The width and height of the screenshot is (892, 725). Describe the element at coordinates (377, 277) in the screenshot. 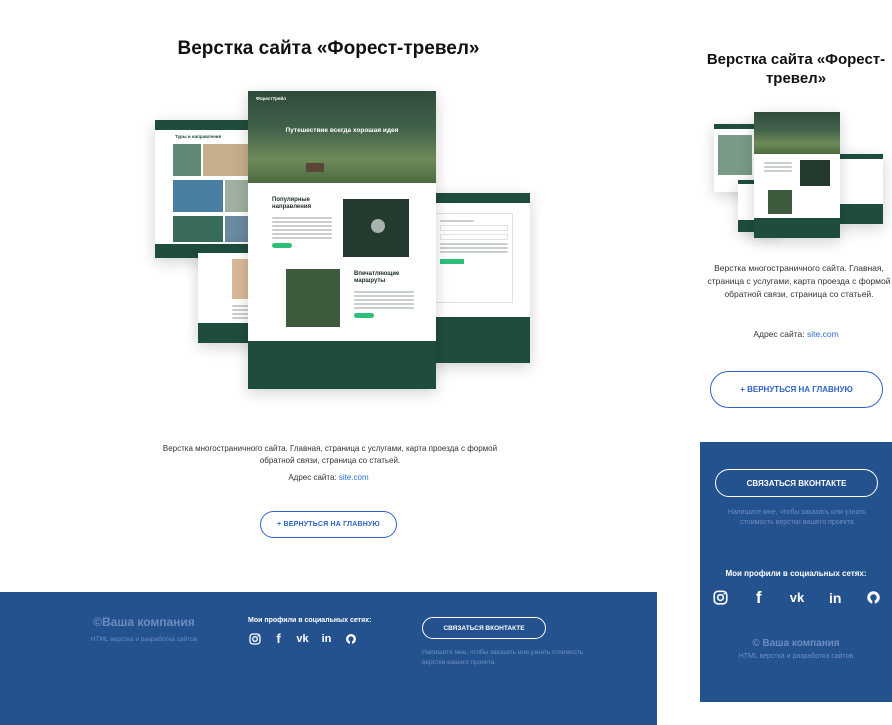

I see `mockup-routes-title: Впечатляющие маршруты` at that location.